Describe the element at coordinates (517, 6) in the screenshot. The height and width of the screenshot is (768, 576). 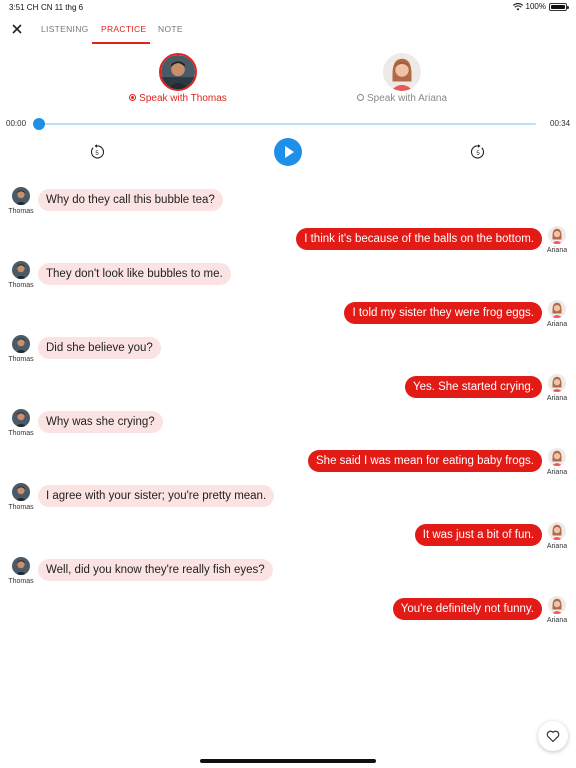
I see `wifi-icon` at that location.